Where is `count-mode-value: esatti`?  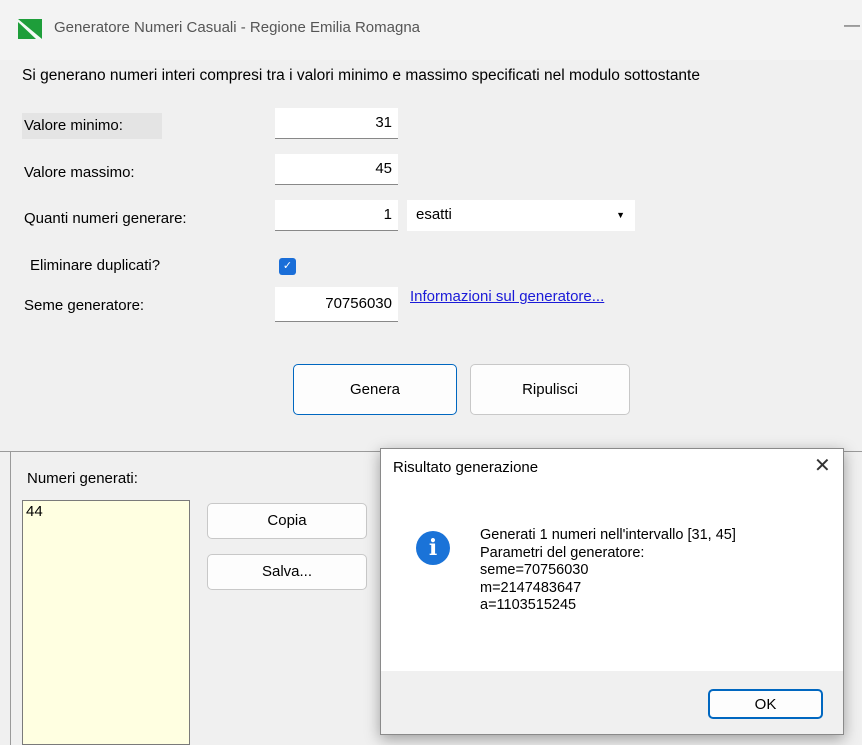
count-mode-value: esatti is located at coordinates (434, 214).